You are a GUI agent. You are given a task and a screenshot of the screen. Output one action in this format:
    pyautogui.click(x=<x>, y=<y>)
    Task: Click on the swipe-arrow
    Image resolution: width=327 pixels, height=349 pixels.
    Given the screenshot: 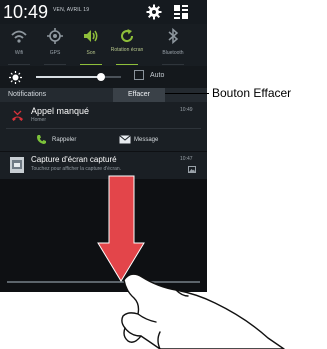 What is the action you would take?
    pyautogui.click(x=121, y=228)
    